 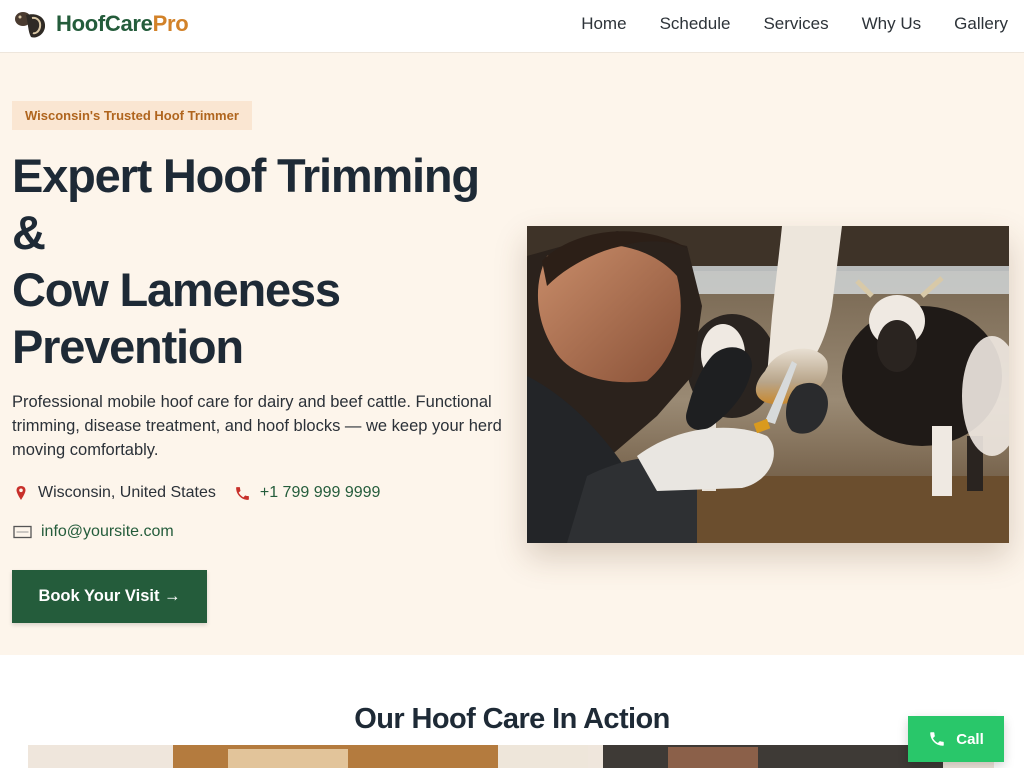 I want to click on email-item: info@yoursite.com, so click(x=93, y=532).